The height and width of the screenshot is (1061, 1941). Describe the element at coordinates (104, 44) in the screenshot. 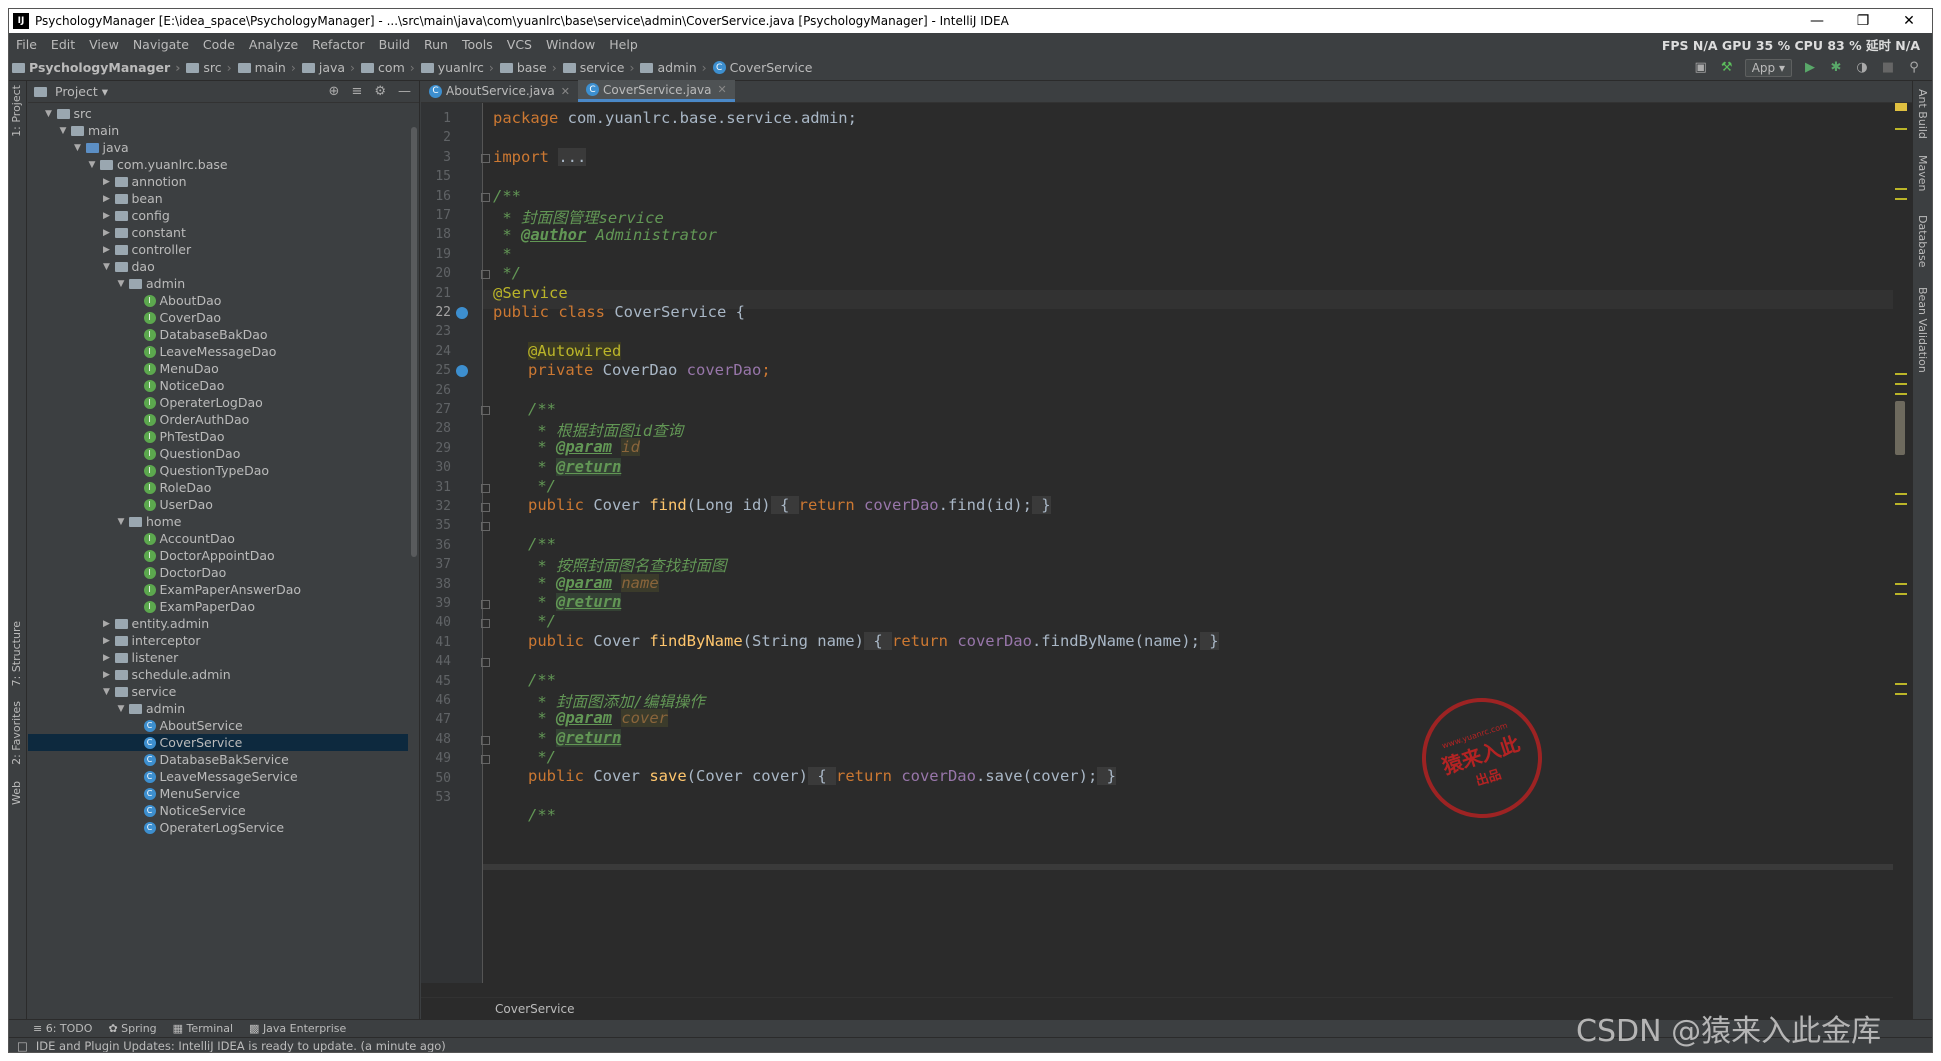

I see `menu-view: View` at that location.